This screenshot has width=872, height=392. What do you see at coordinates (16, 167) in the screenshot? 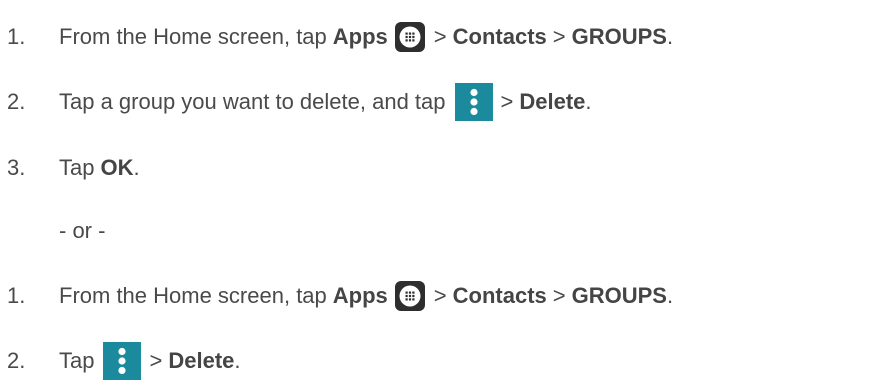
I see `step-number: 3.` at bounding box center [16, 167].